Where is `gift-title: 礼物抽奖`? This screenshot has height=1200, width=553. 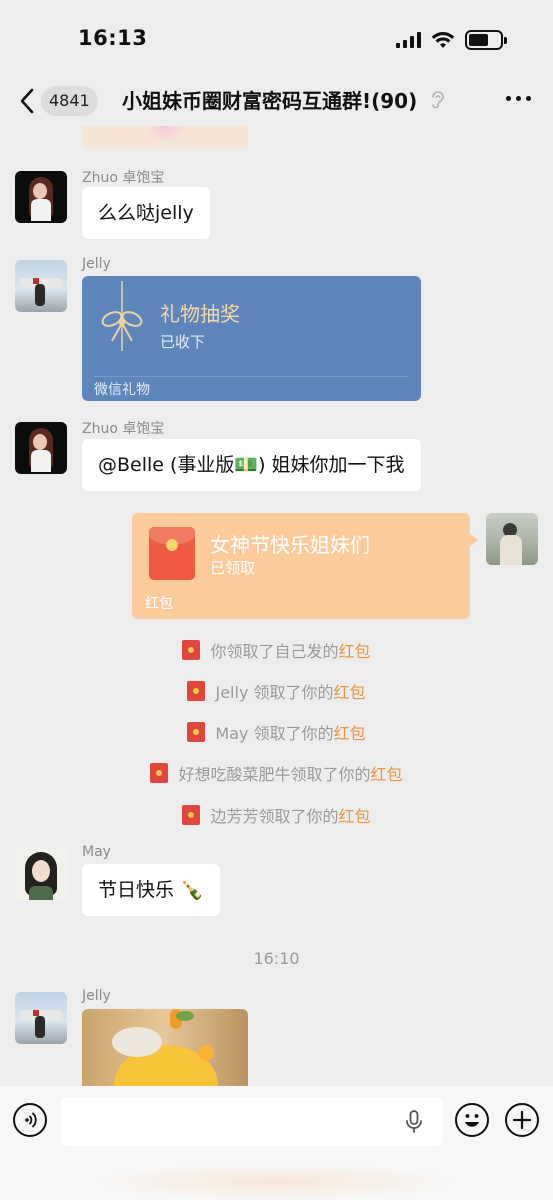 gift-title: 礼物抽奖 is located at coordinates (200, 314).